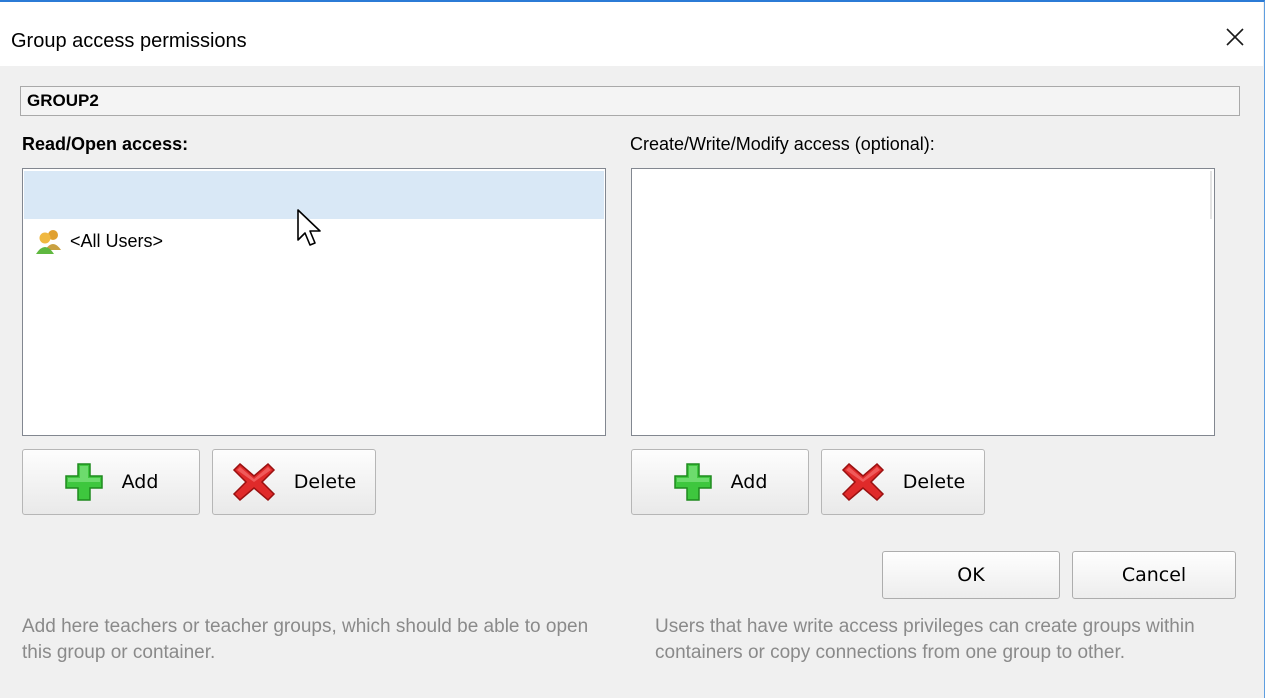 The image size is (1265, 698). I want to click on write-access-label: Create/Write/Modify access (optional):, so click(782, 144).